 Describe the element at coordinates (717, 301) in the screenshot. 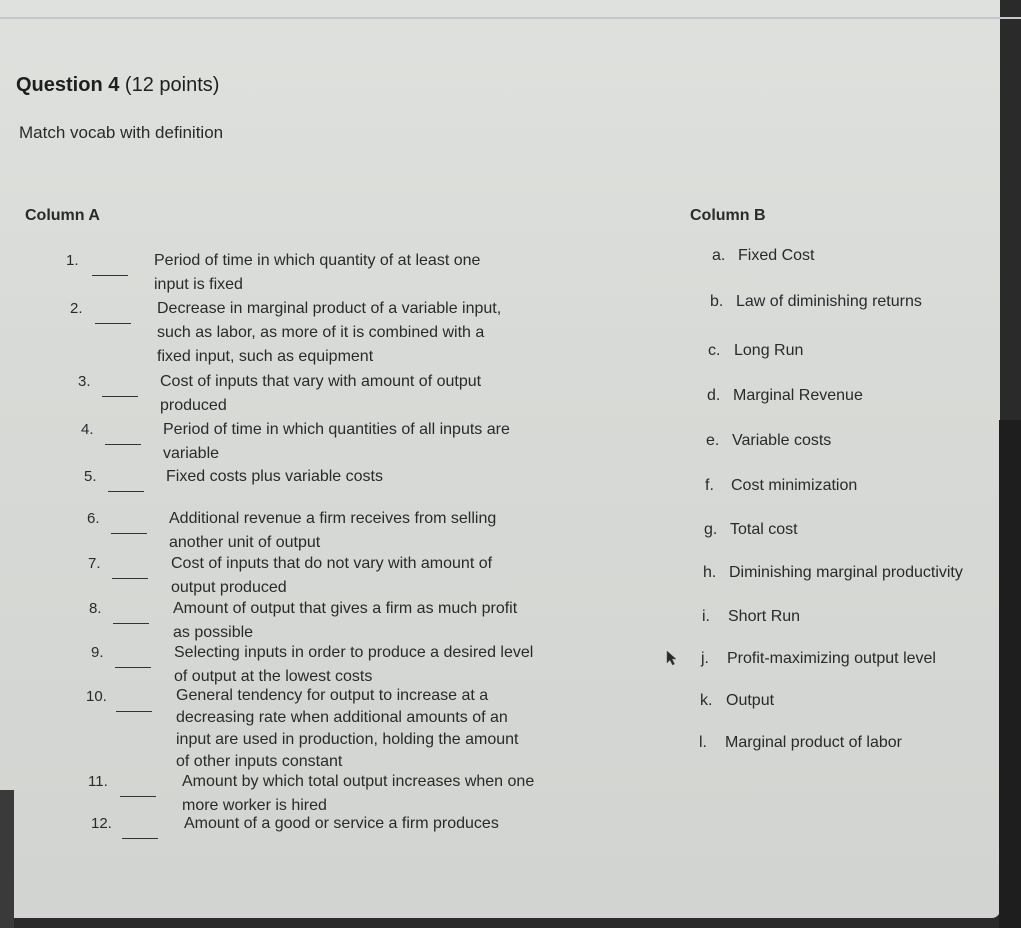

I see `item-letter: b.` at that location.